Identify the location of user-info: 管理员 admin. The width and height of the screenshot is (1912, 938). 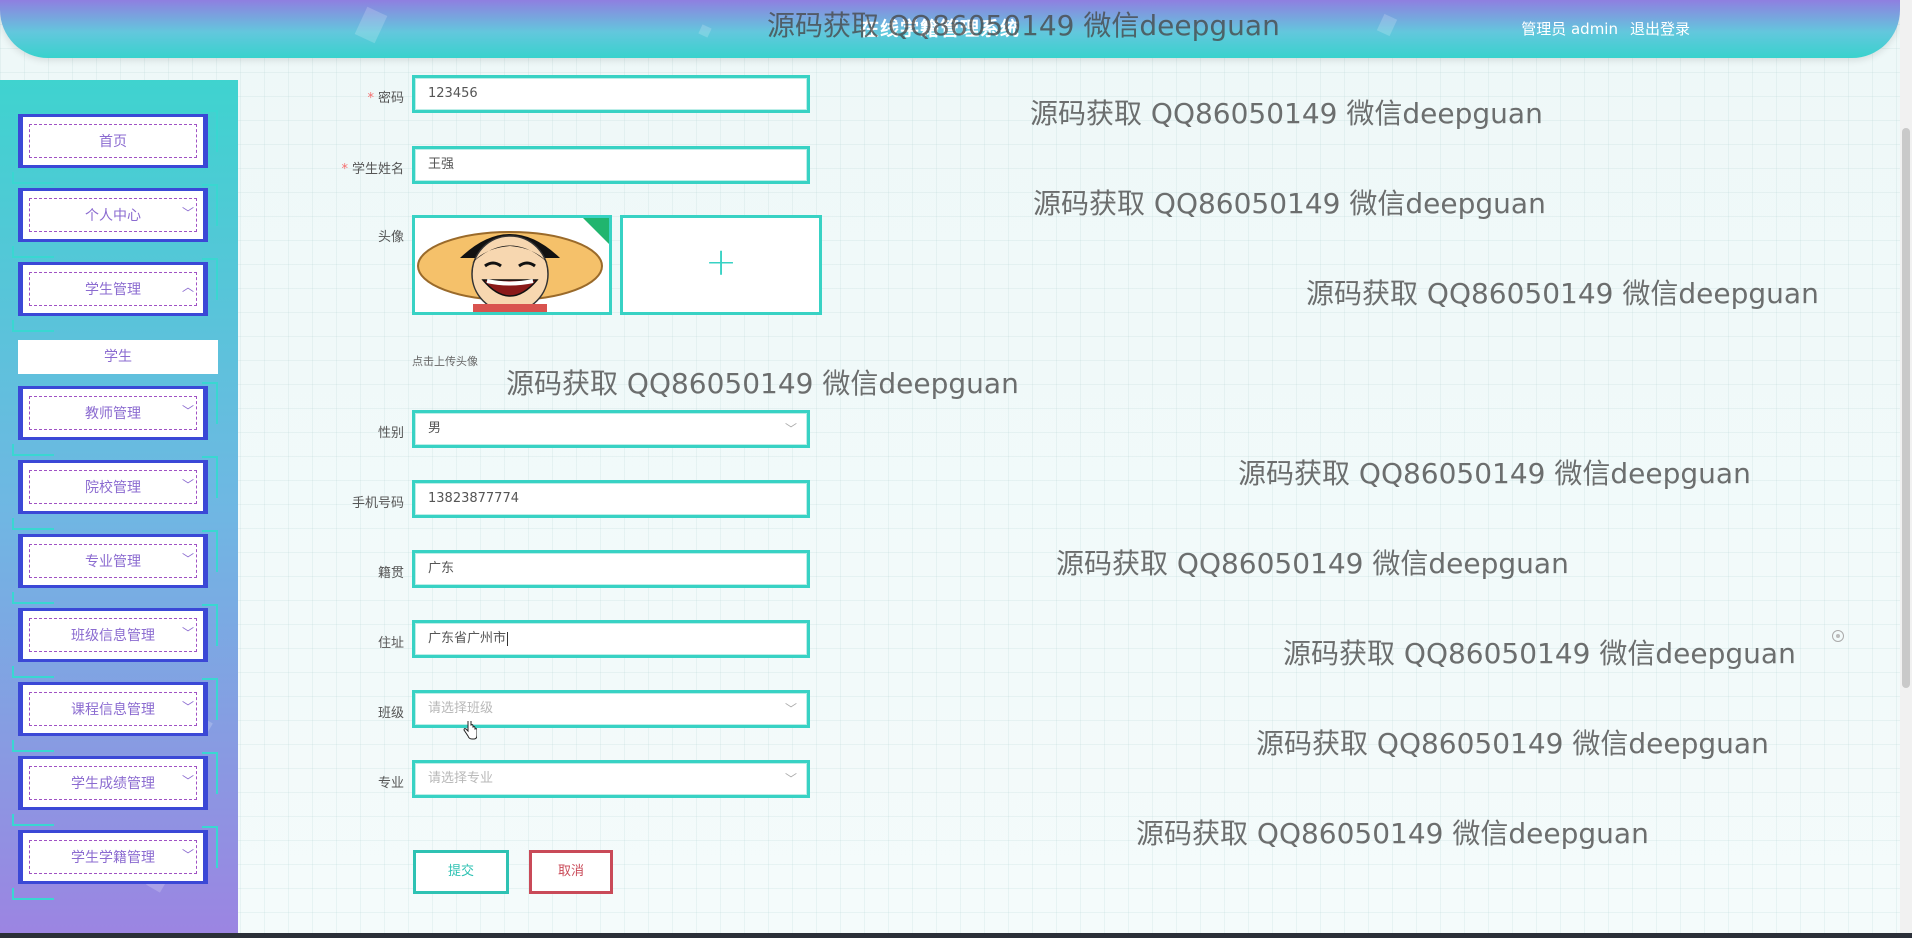
(1569, 28).